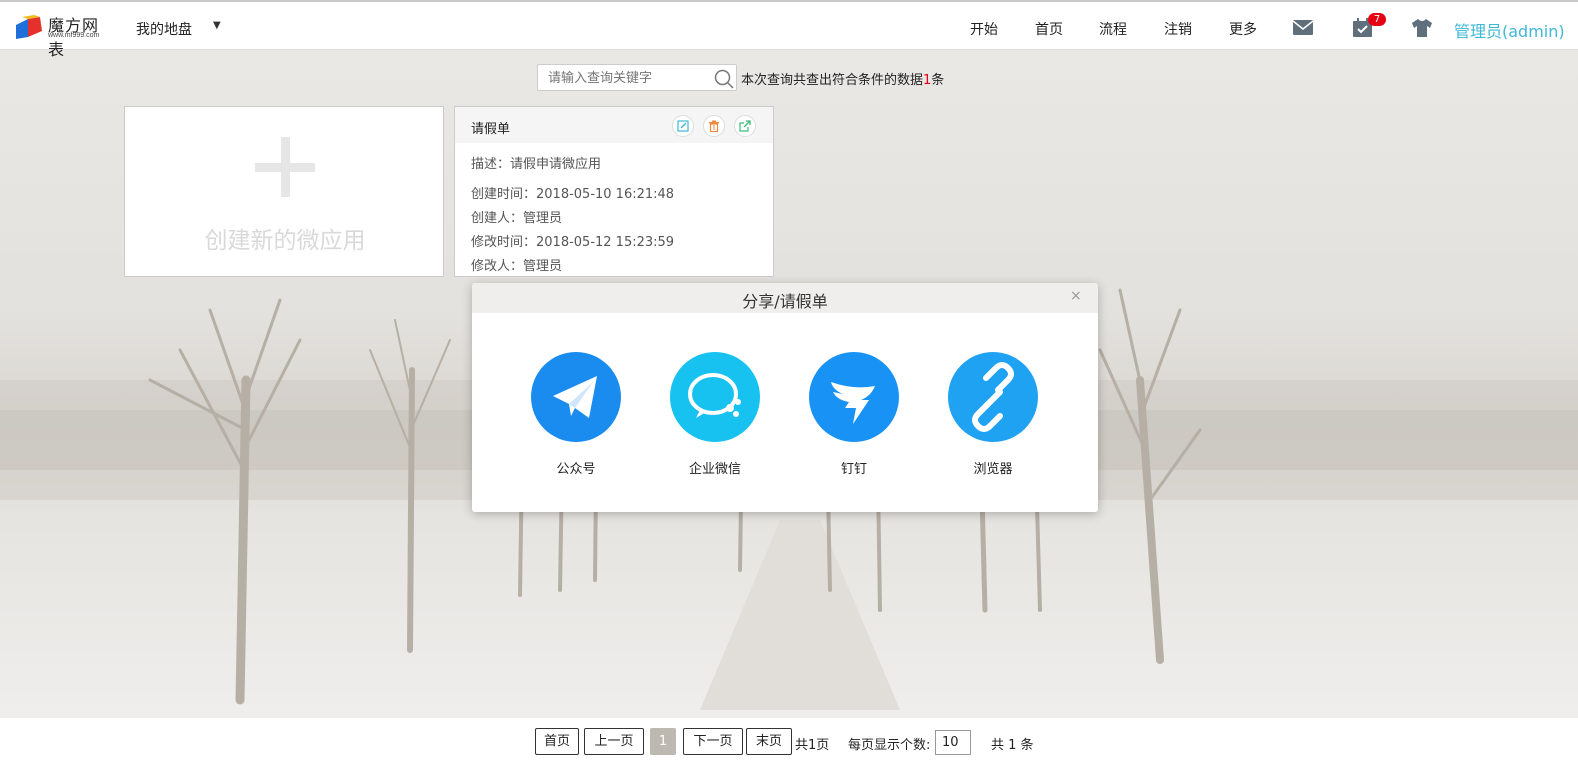 Image resolution: width=1578 pixels, height=765 pixels. What do you see at coordinates (984, 29) in the screenshot?
I see `nav-start: 开始` at bounding box center [984, 29].